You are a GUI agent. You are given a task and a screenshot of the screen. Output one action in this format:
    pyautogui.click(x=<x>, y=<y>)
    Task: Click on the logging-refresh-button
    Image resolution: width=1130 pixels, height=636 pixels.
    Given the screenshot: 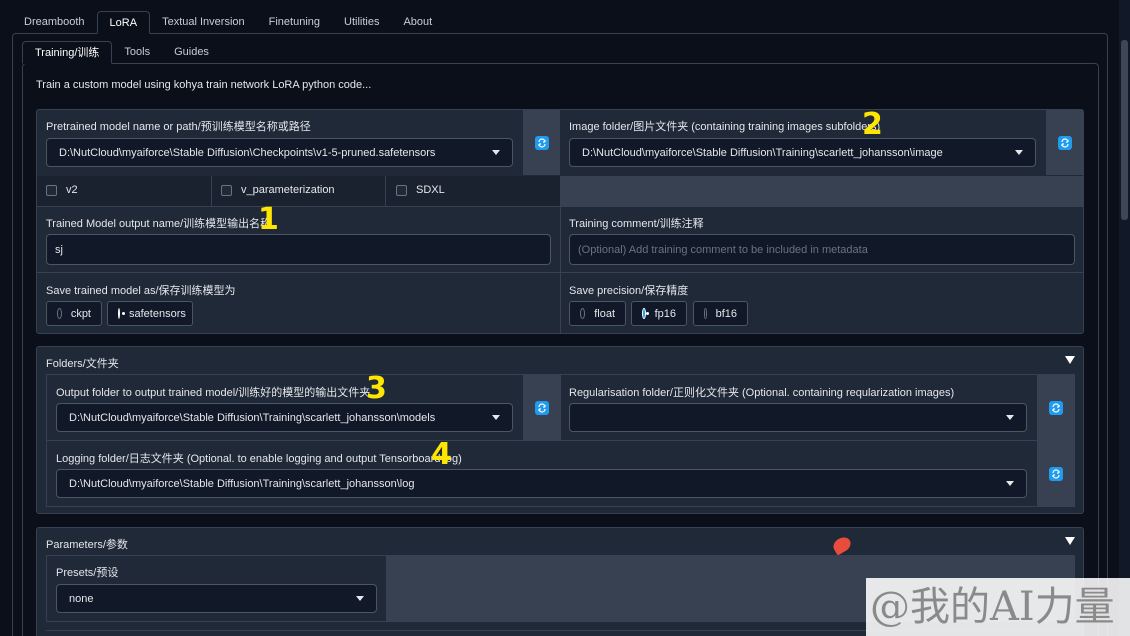 What is the action you would take?
    pyautogui.click(x=1055, y=473)
    